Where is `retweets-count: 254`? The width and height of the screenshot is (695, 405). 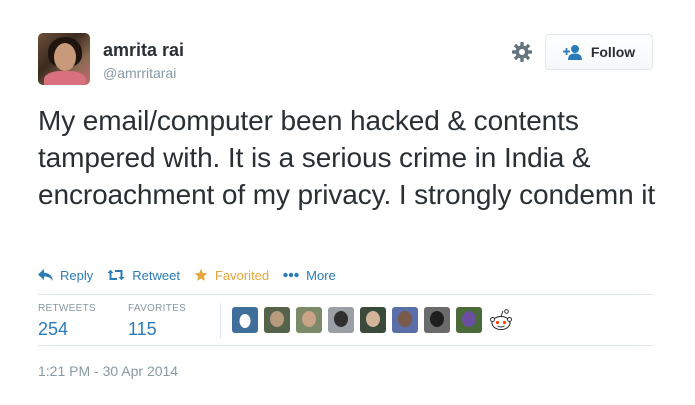
retweets-count: 254 is located at coordinates (53, 329).